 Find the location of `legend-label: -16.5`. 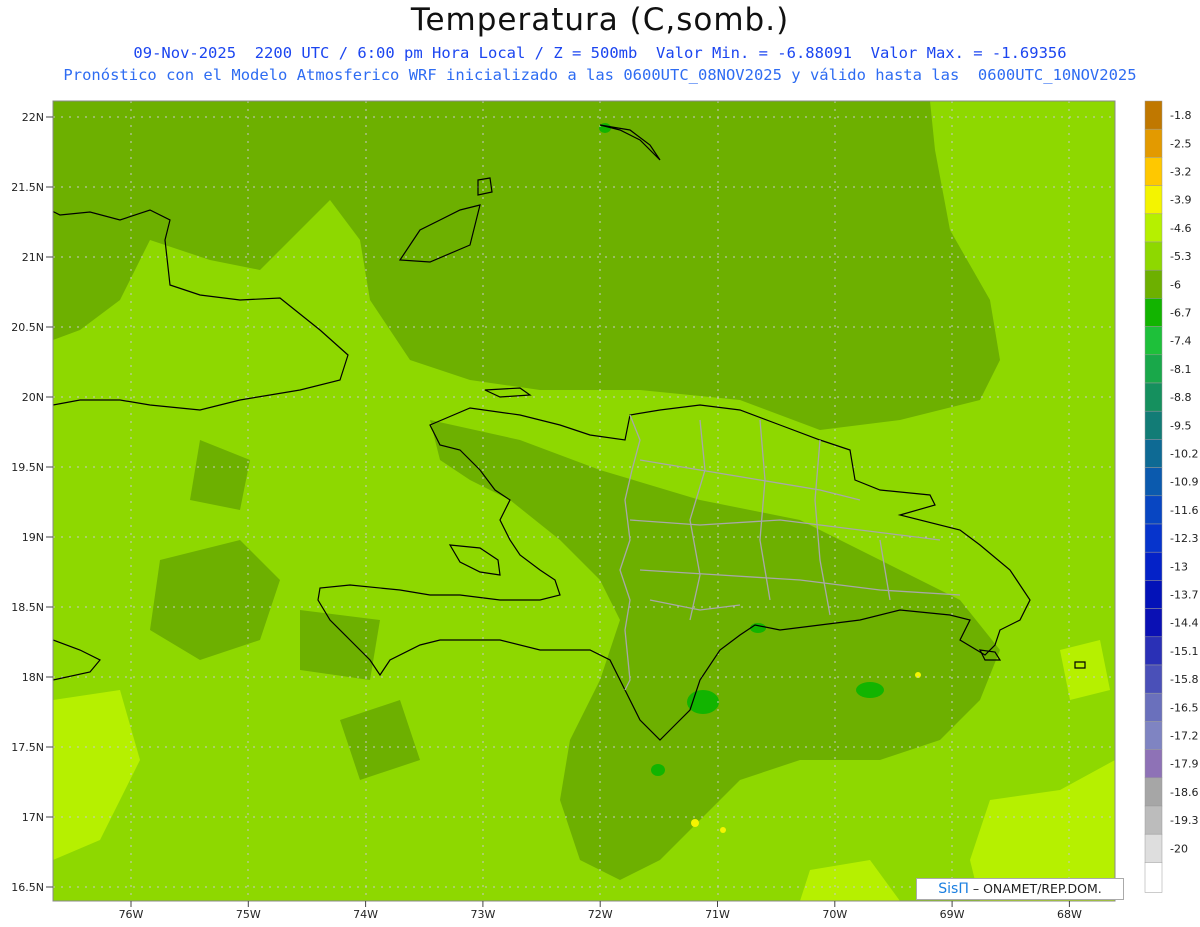

legend-label: -16.5 is located at coordinates (1184, 707).